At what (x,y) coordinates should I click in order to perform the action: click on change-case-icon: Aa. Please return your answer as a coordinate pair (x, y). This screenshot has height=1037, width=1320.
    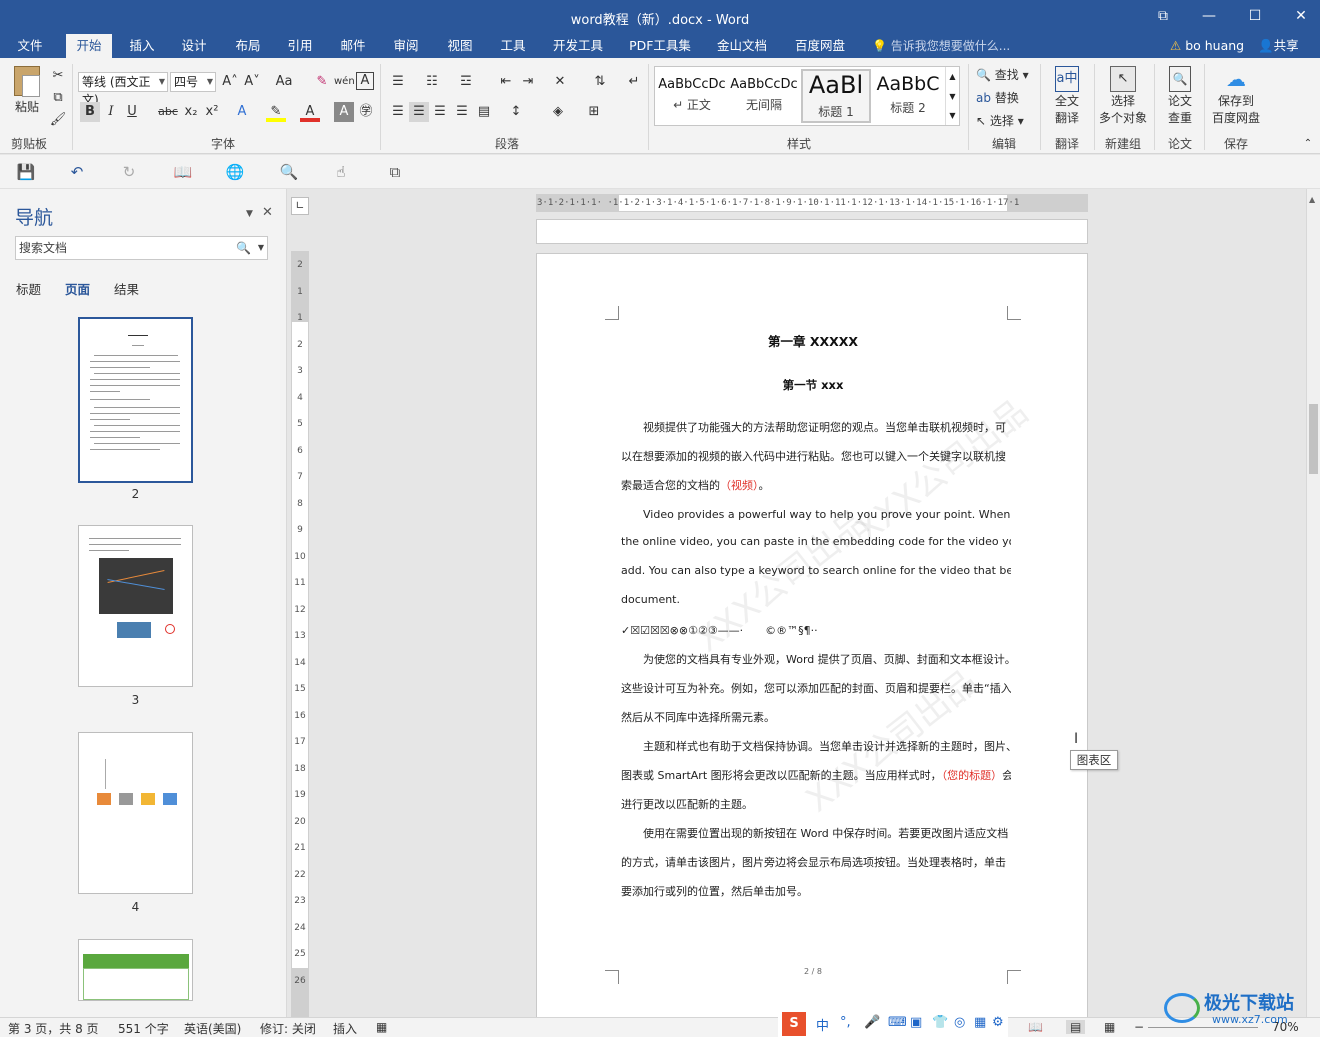
    Looking at the image, I should click on (284, 82).